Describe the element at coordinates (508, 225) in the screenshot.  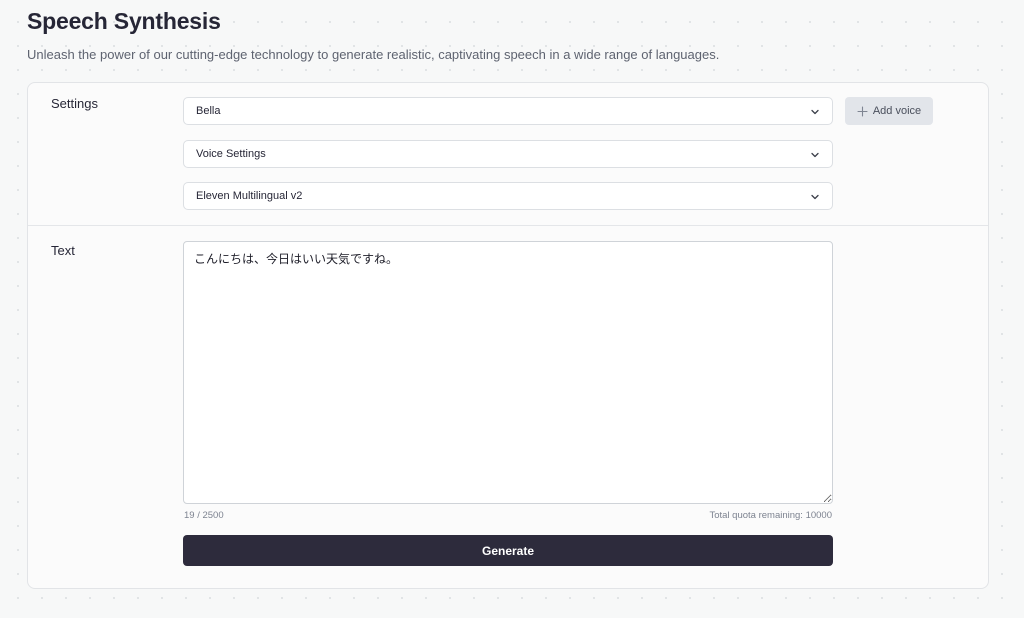
I see `section-divider` at that location.